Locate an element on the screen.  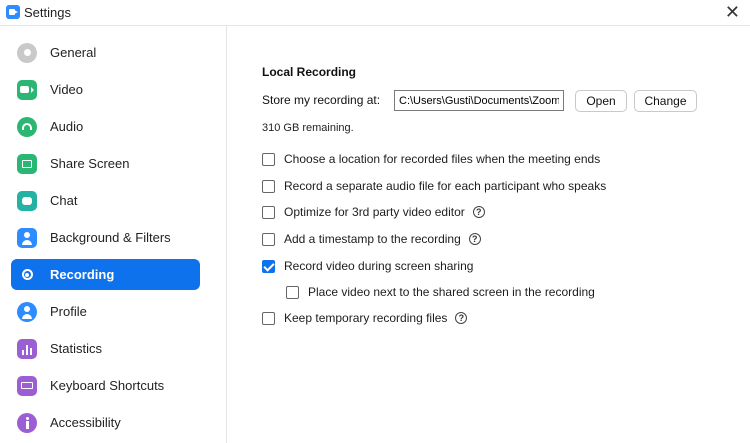
change-button: Change is located at coordinates (665, 101).